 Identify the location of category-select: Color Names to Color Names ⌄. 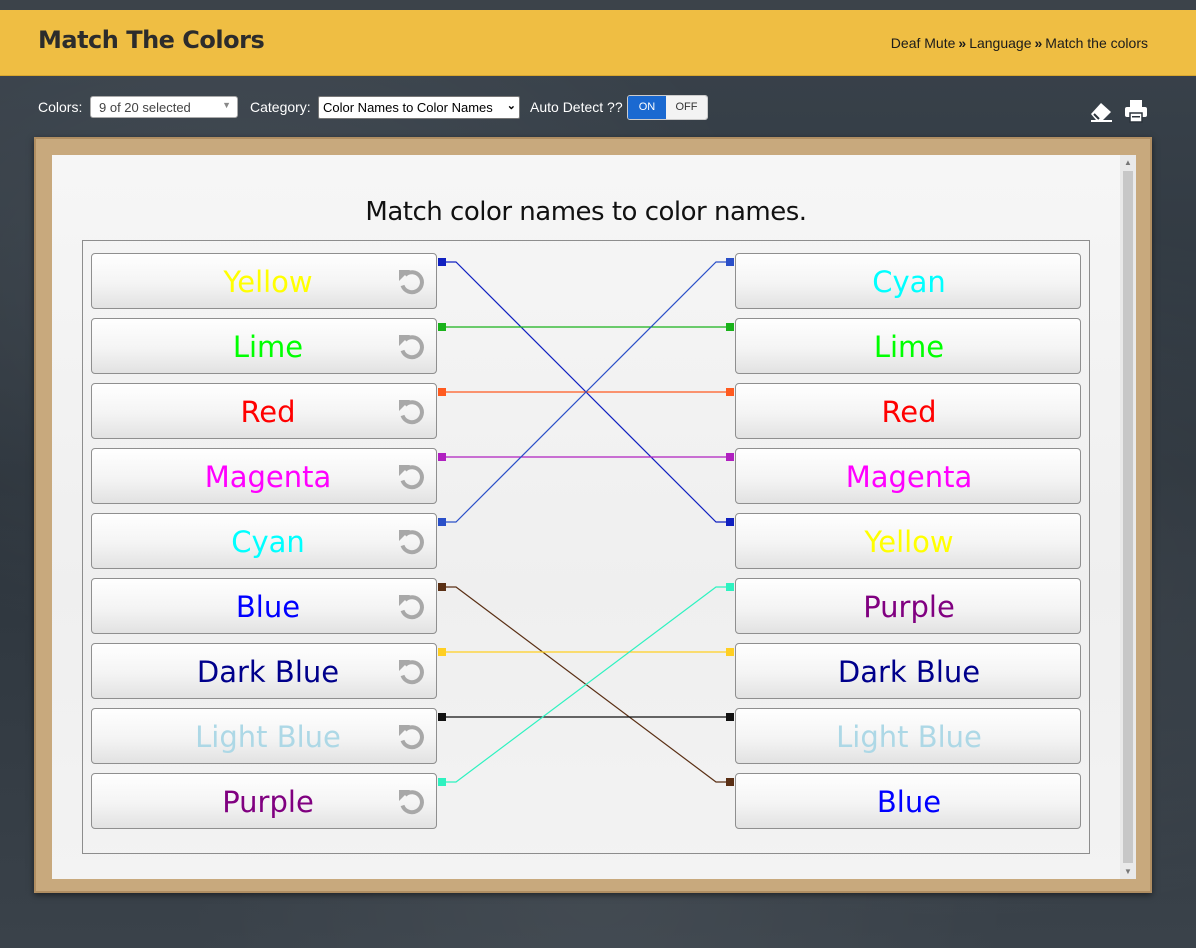
(419, 107).